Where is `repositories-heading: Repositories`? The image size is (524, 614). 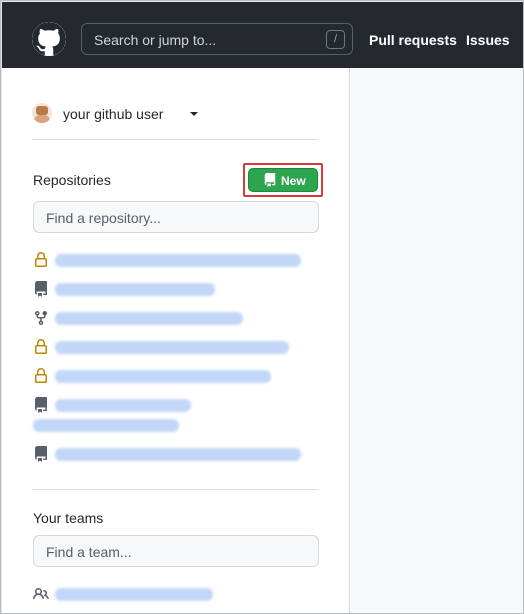
repositories-heading: Repositories is located at coordinates (72, 180).